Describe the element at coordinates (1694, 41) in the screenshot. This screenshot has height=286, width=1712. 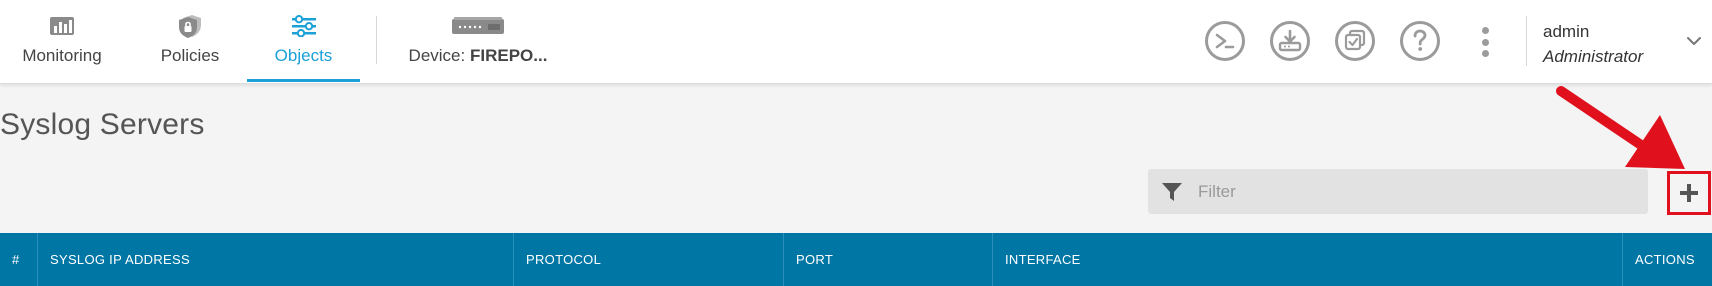
I see `chevron-down-icon` at that location.